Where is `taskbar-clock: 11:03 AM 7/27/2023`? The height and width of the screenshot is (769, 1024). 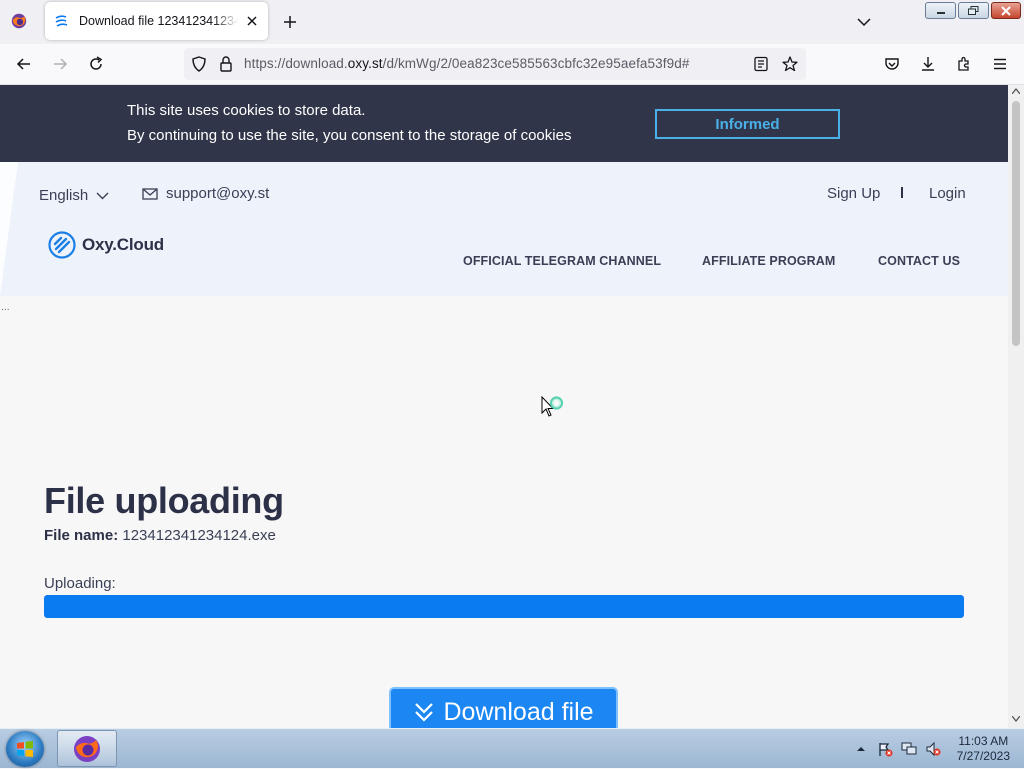 taskbar-clock: 11:03 AM 7/27/2023 is located at coordinates (983, 749).